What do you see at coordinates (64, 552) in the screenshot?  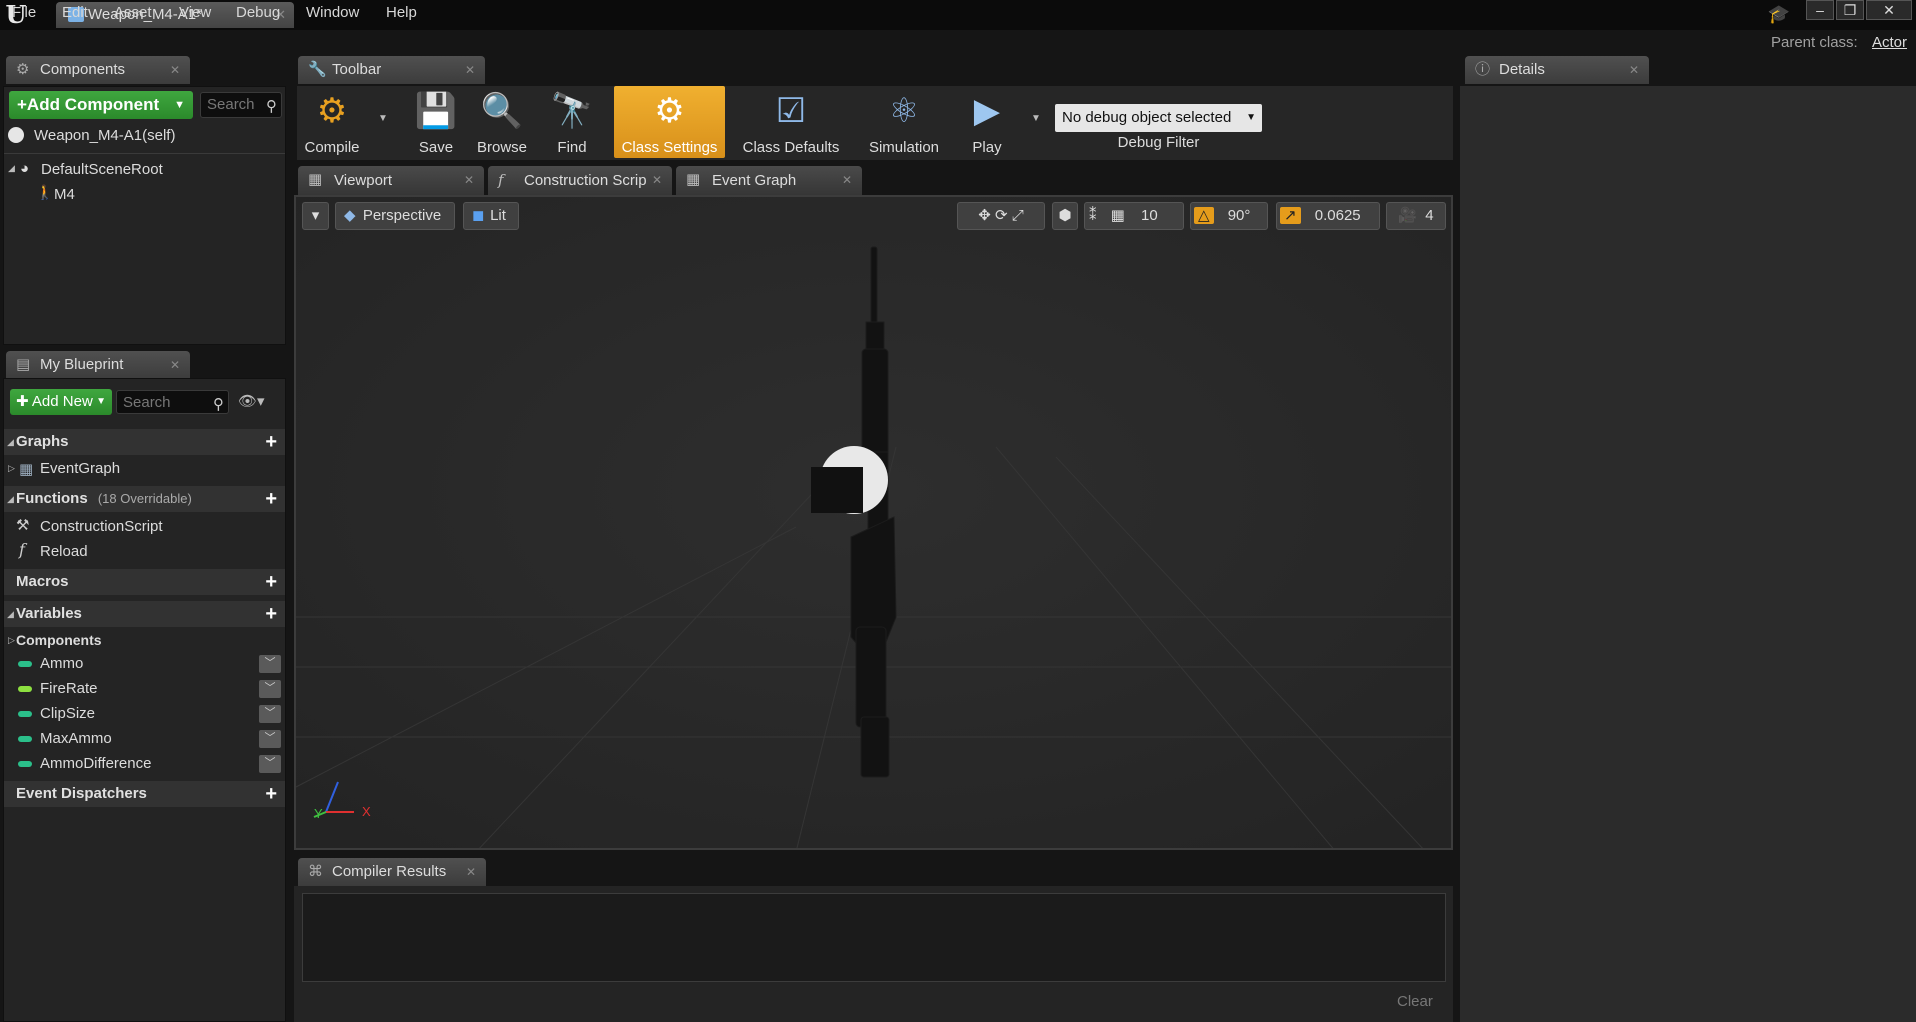 I see `function-item-reload: Reload` at bounding box center [64, 552].